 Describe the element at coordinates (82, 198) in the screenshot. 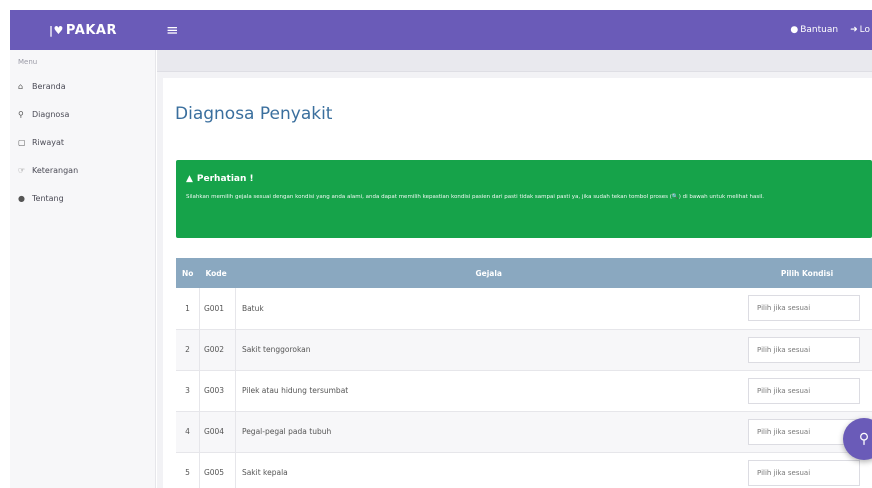

I see `sidebar-item-tentang: ● Tentang` at that location.